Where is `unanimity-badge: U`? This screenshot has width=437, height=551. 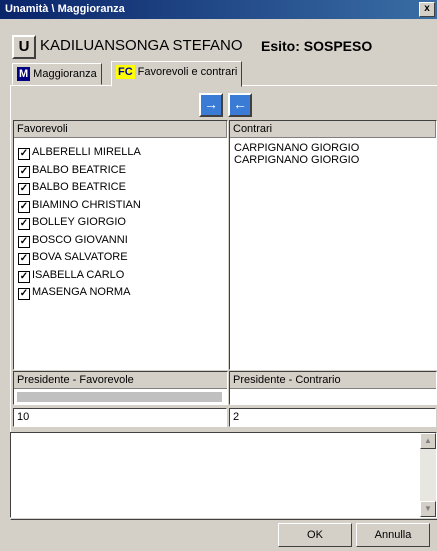 unanimity-badge: U is located at coordinates (24, 47).